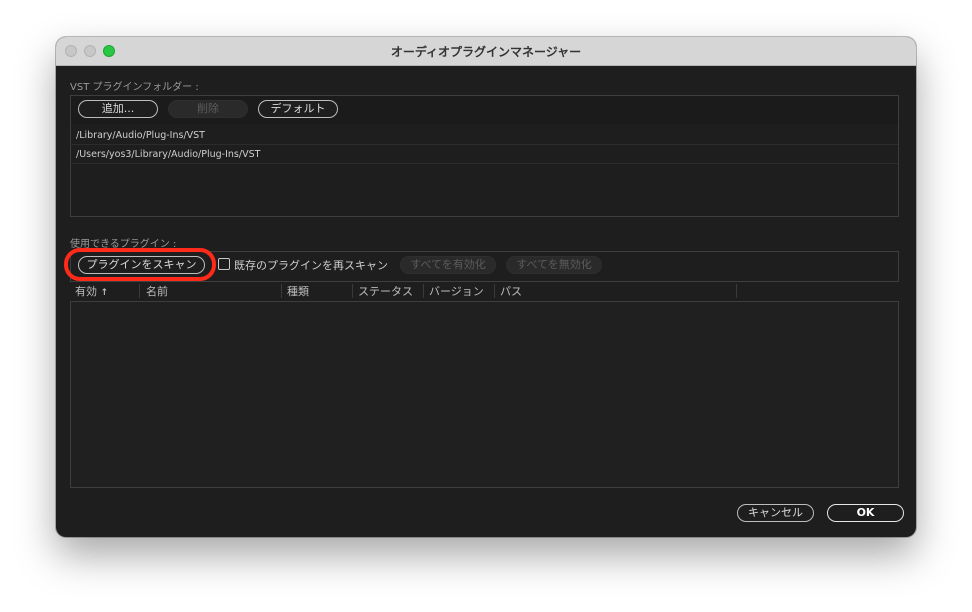 The height and width of the screenshot is (612, 972). I want to click on rescan-existing-label: 既存のプラグインを再スキャン, so click(311, 265).